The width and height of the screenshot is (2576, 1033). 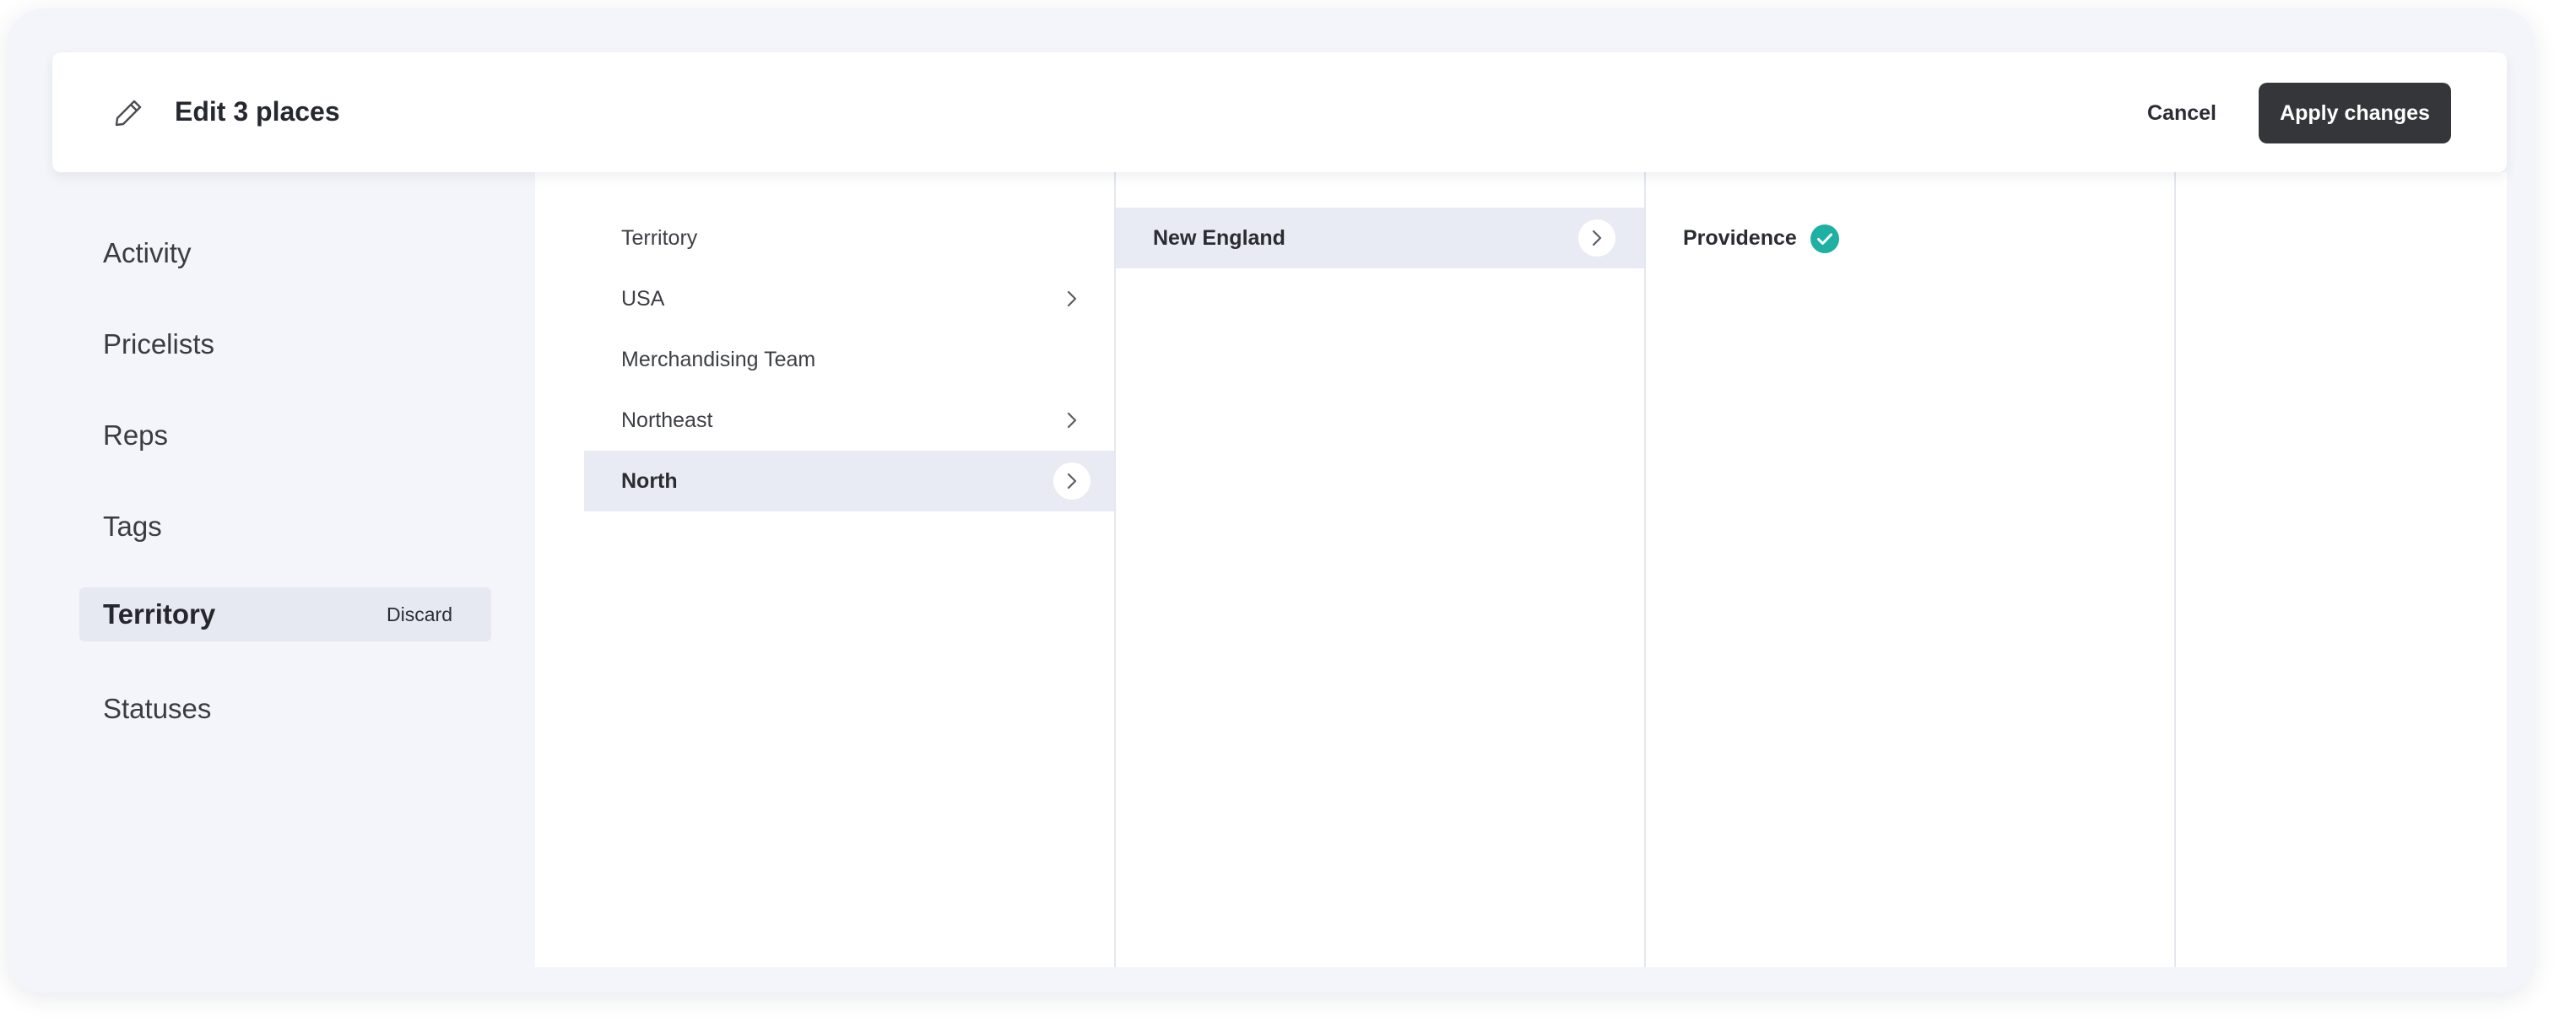 I want to click on list-item: USA, so click(x=849, y=298).